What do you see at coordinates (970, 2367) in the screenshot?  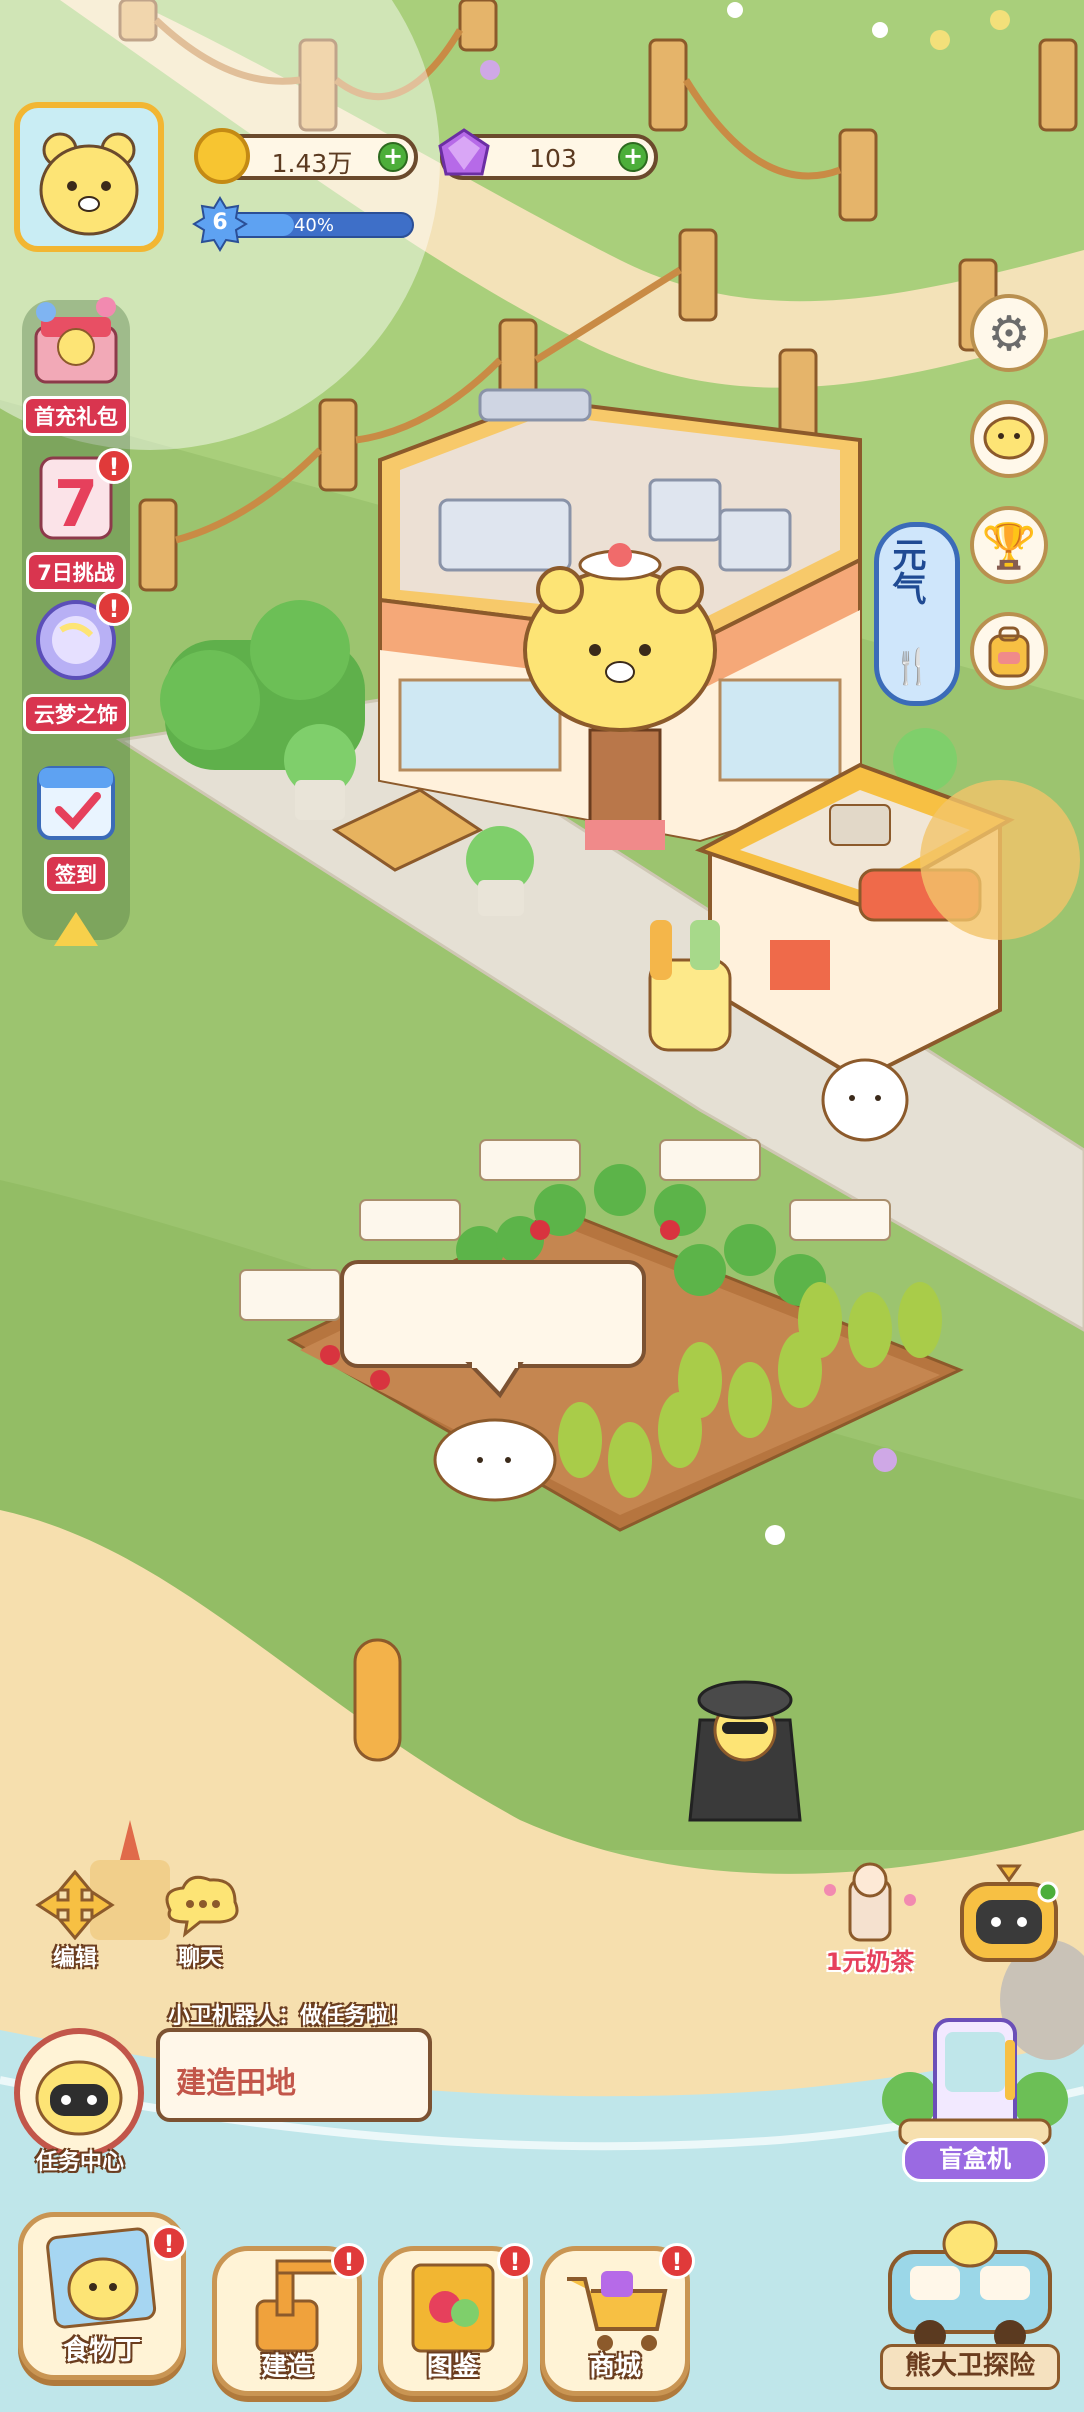 I see `bear-explore-label: 熊大卫探险` at bounding box center [970, 2367].